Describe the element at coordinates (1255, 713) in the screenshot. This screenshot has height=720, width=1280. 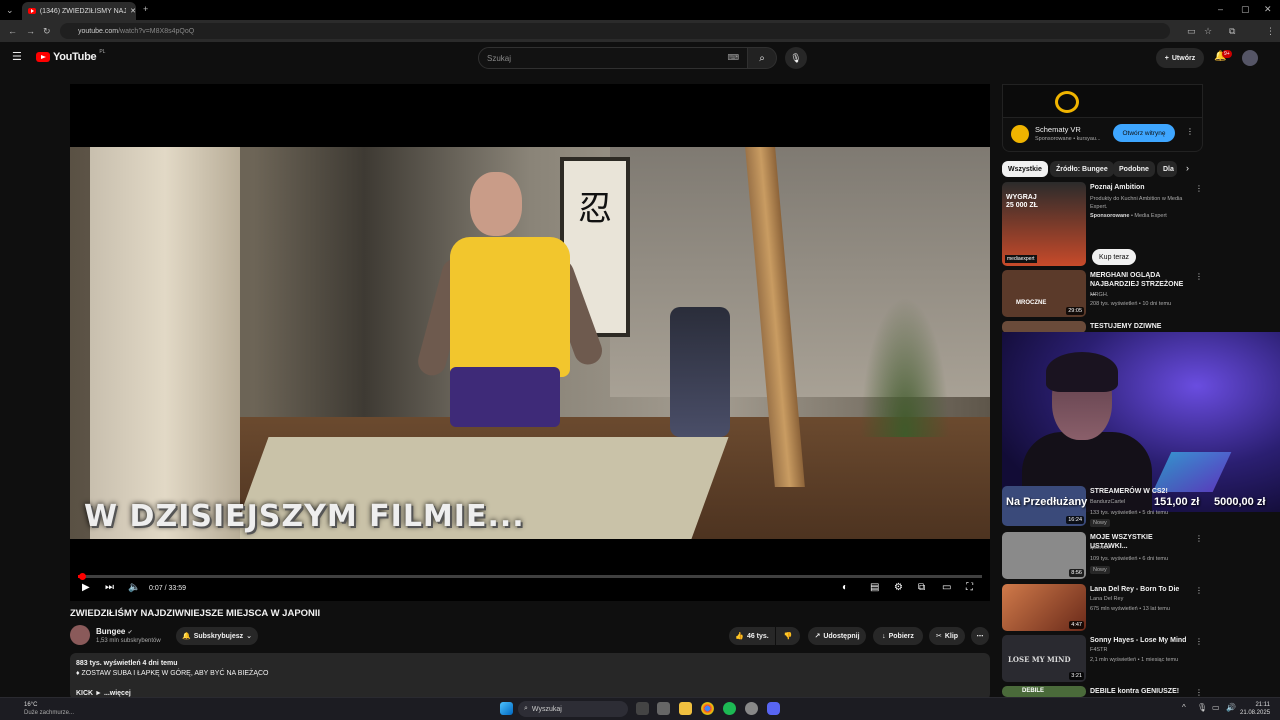
I see `clock-date: 21.08.2025` at that location.